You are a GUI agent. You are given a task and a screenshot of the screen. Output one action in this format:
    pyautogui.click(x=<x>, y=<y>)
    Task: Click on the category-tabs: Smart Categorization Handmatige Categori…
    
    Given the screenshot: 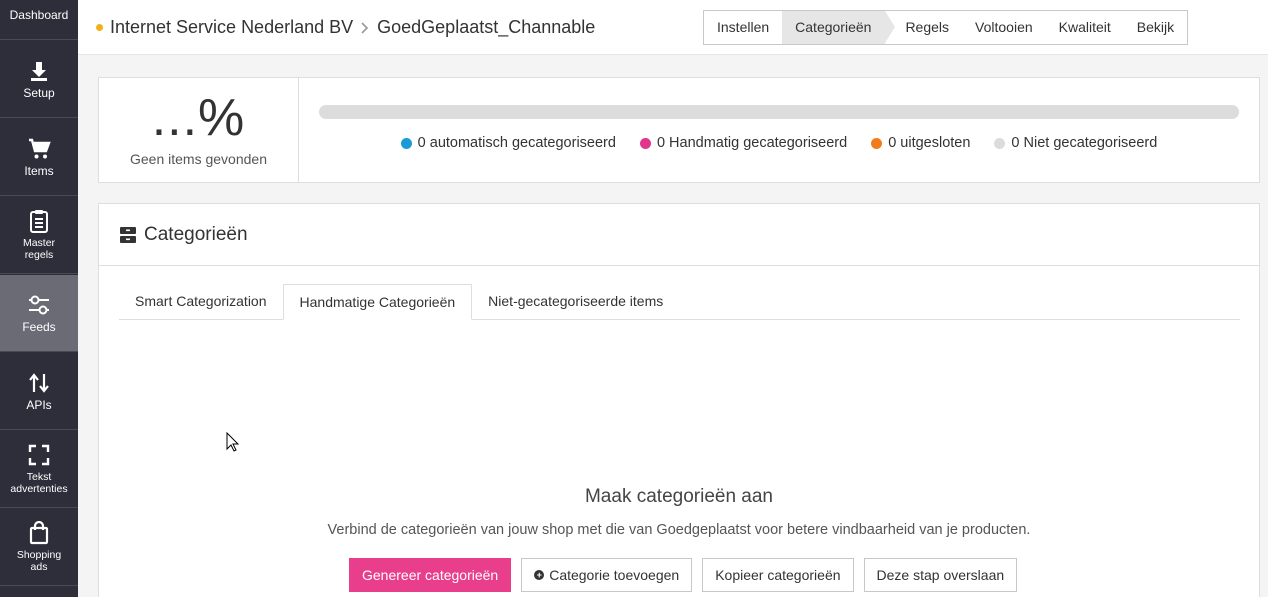 What is the action you would take?
    pyautogui.click(x=679, y=302)
    